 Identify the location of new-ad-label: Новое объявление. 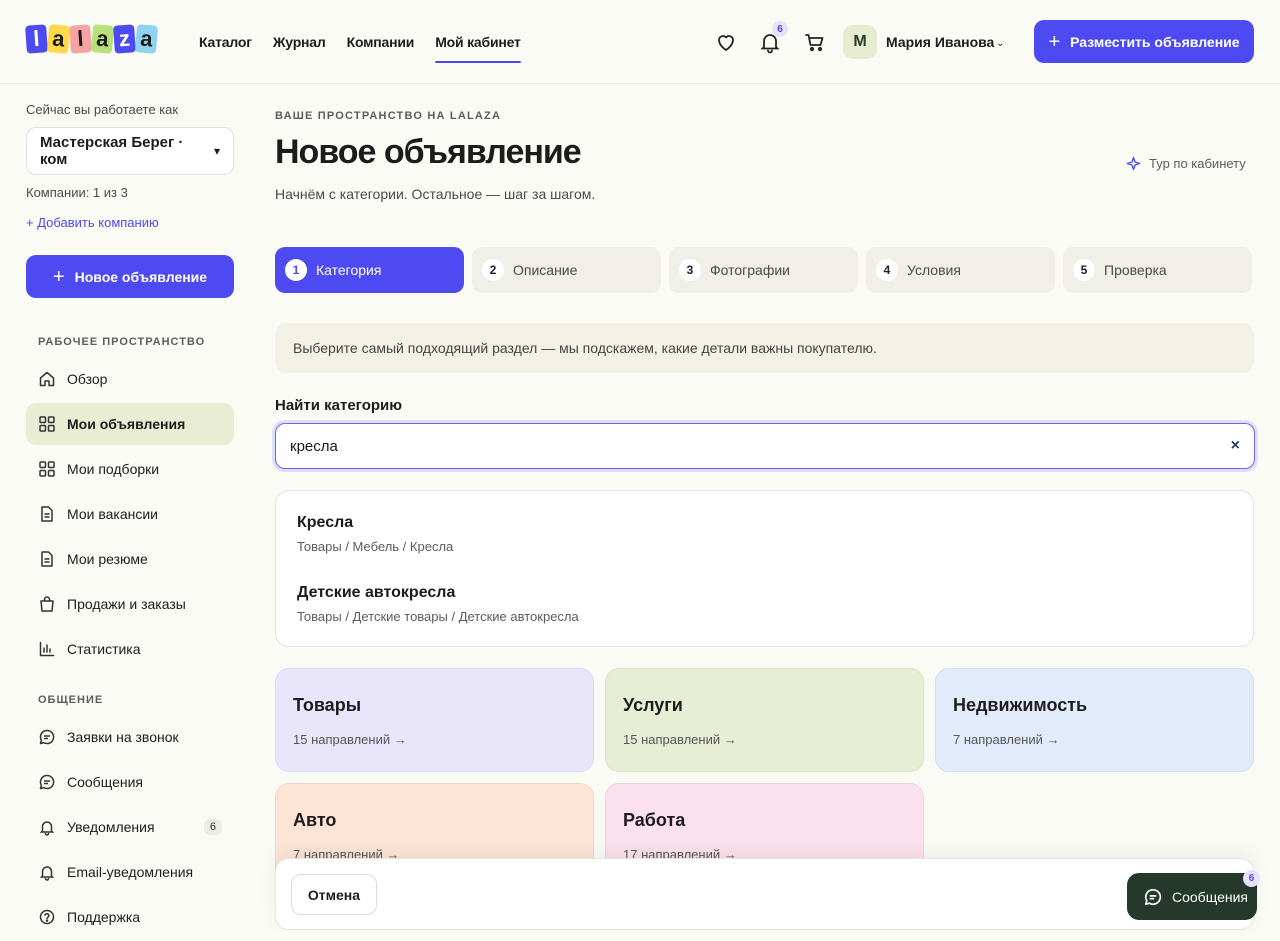
(141, 276).